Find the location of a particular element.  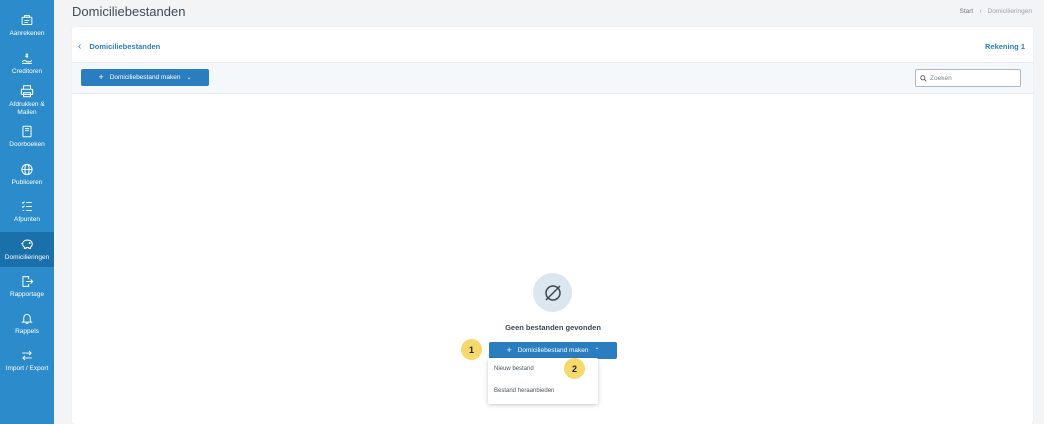

chevron-left-icon: ‹ is located at coordinates (80, 46).